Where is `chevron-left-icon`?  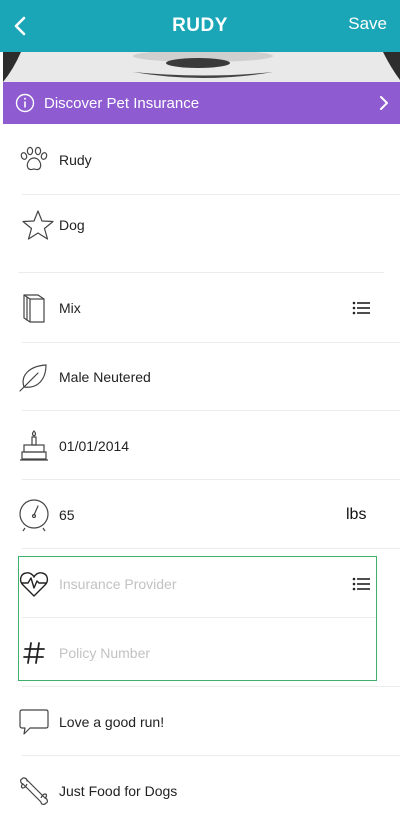 chevron-left-icon is located at coordinates (20, 26).